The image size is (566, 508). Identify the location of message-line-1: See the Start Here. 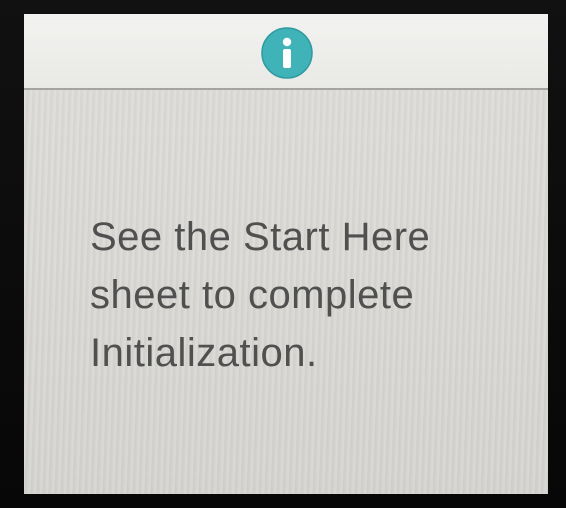
(260, 237).